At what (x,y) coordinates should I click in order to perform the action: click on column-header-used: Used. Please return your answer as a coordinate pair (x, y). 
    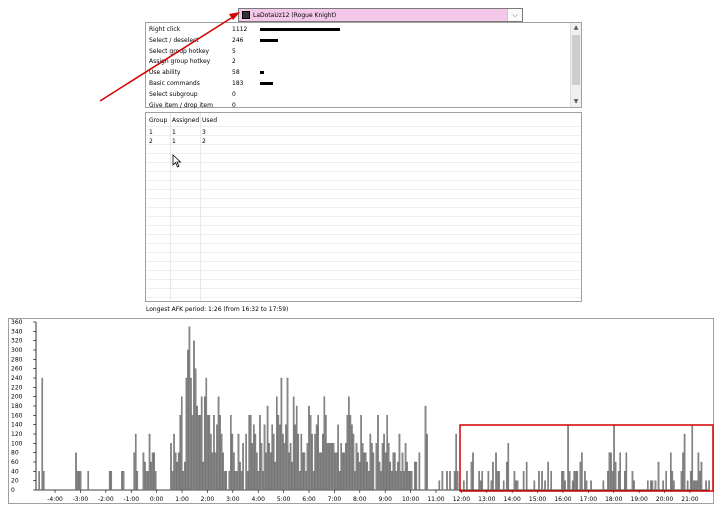
    Looking at the image, I should click on (209, 120).